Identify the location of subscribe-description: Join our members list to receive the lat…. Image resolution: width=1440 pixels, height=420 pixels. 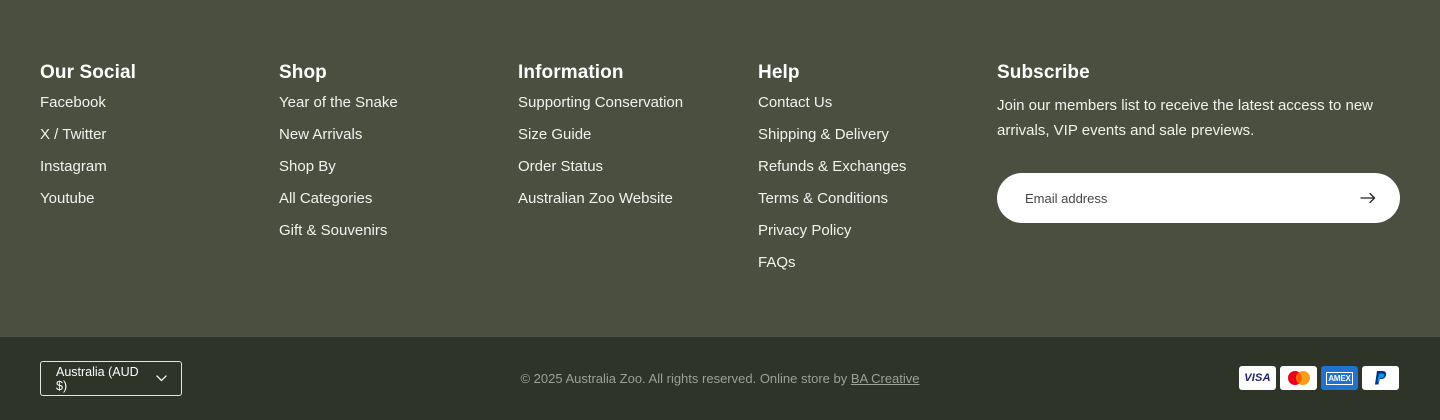
(1185, 118).